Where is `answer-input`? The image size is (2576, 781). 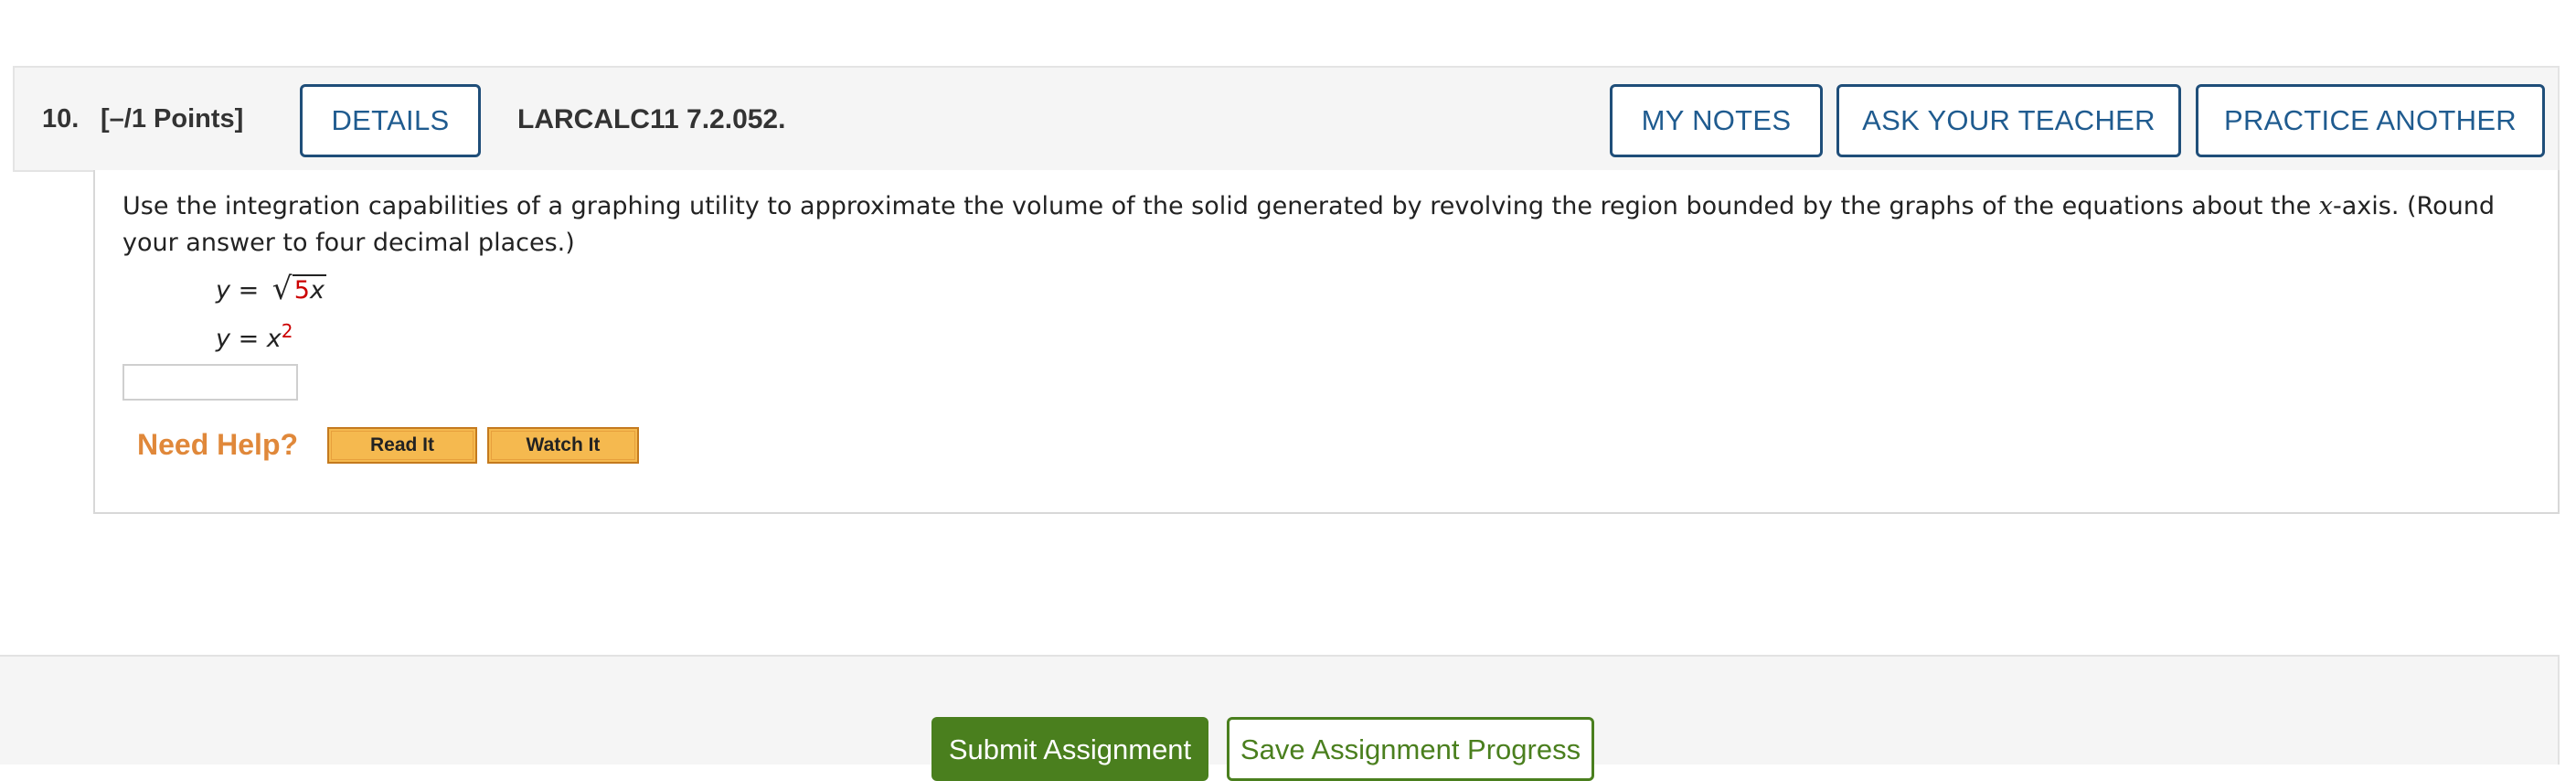 answer-input is located at coordinates (210, 382).